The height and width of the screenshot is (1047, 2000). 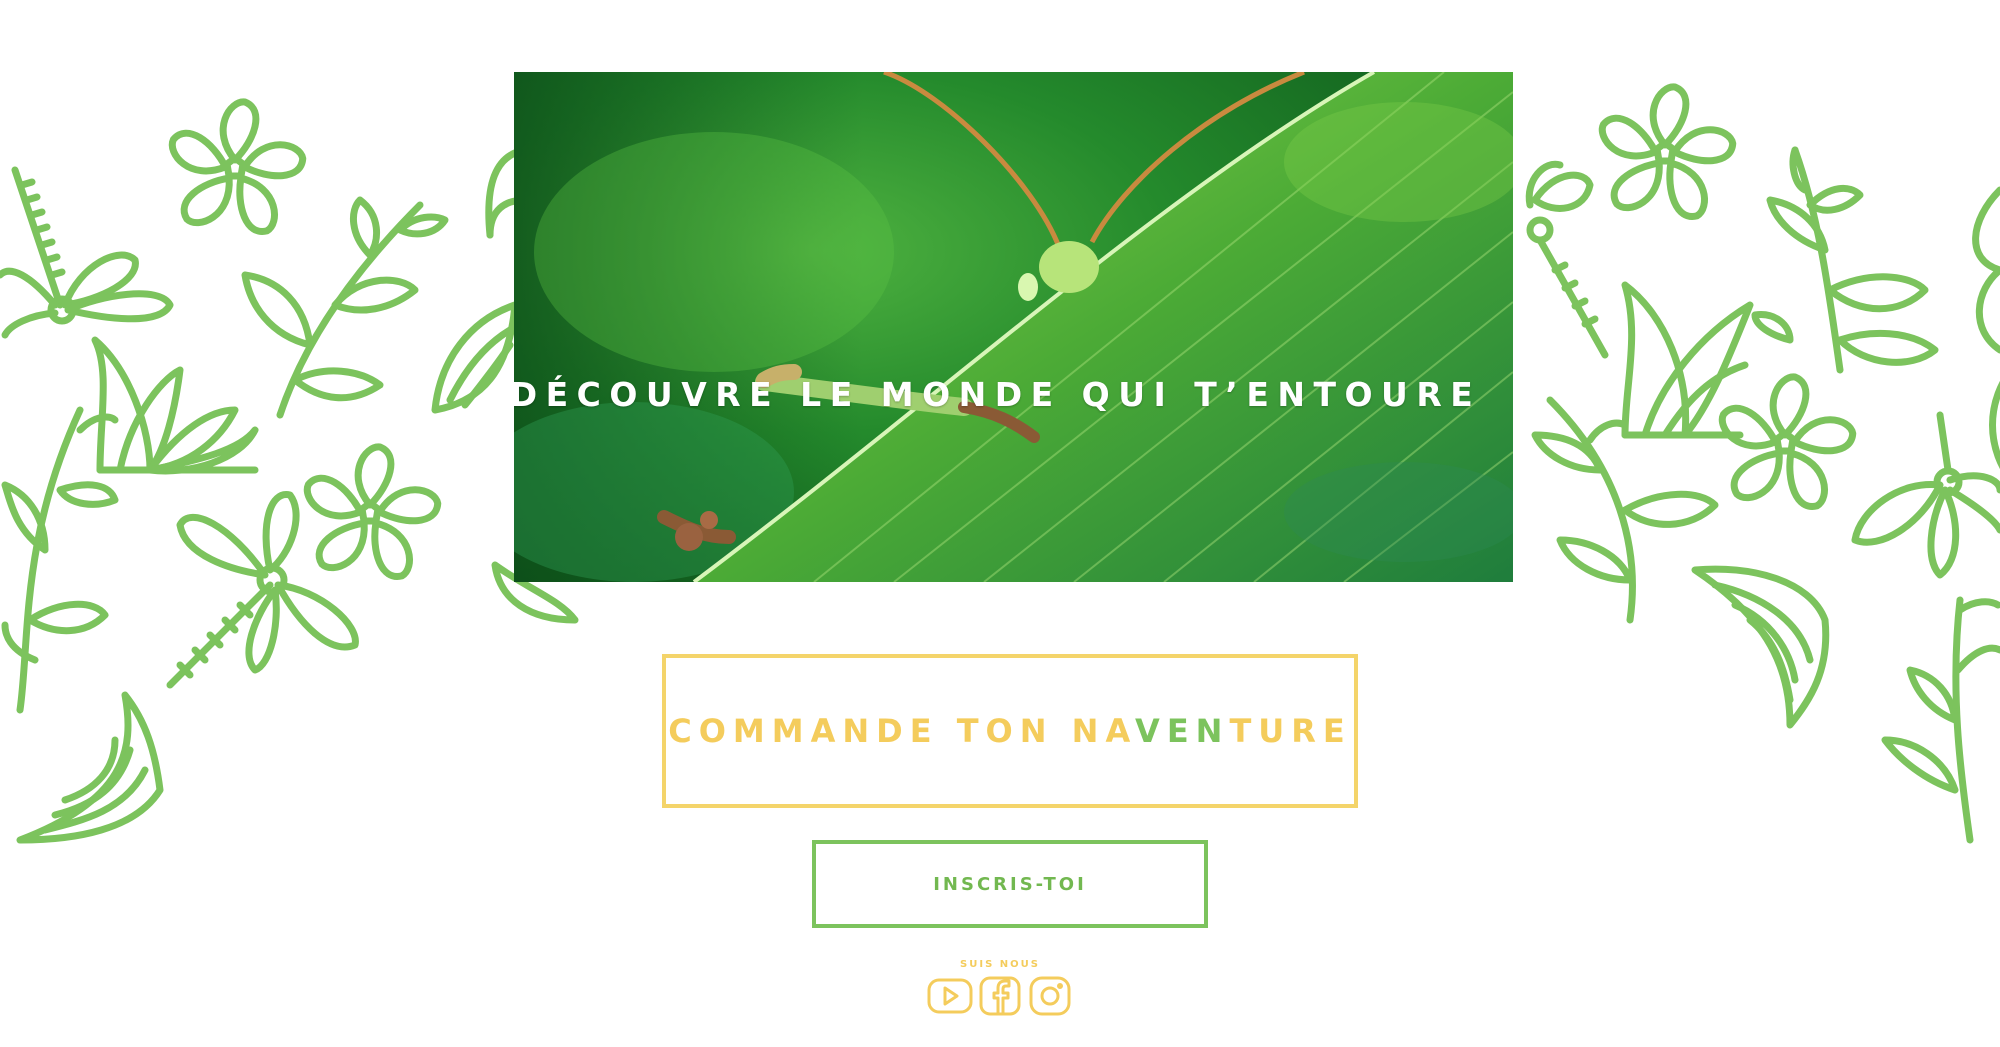 What do you see at coordinates (1182, 731) in the screenshot?
I see `order-label-accent: VEN` at bounding box center [1182, 731].